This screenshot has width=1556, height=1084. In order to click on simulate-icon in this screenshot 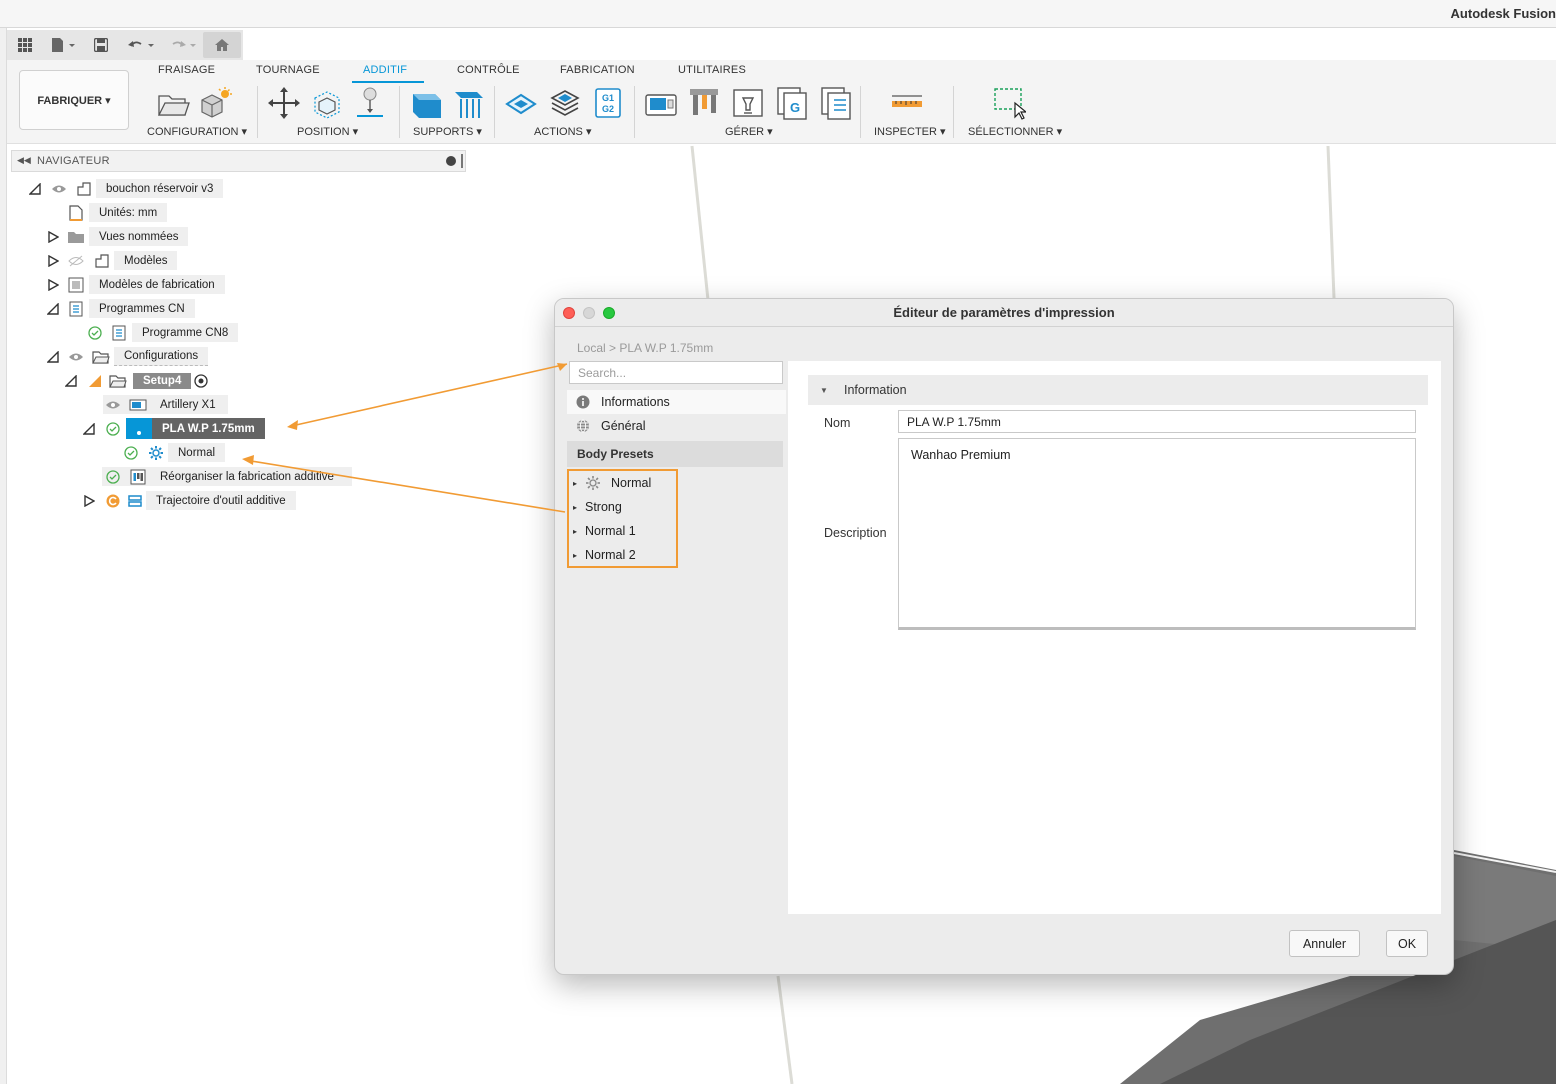, I will do `click(565, 103)`.